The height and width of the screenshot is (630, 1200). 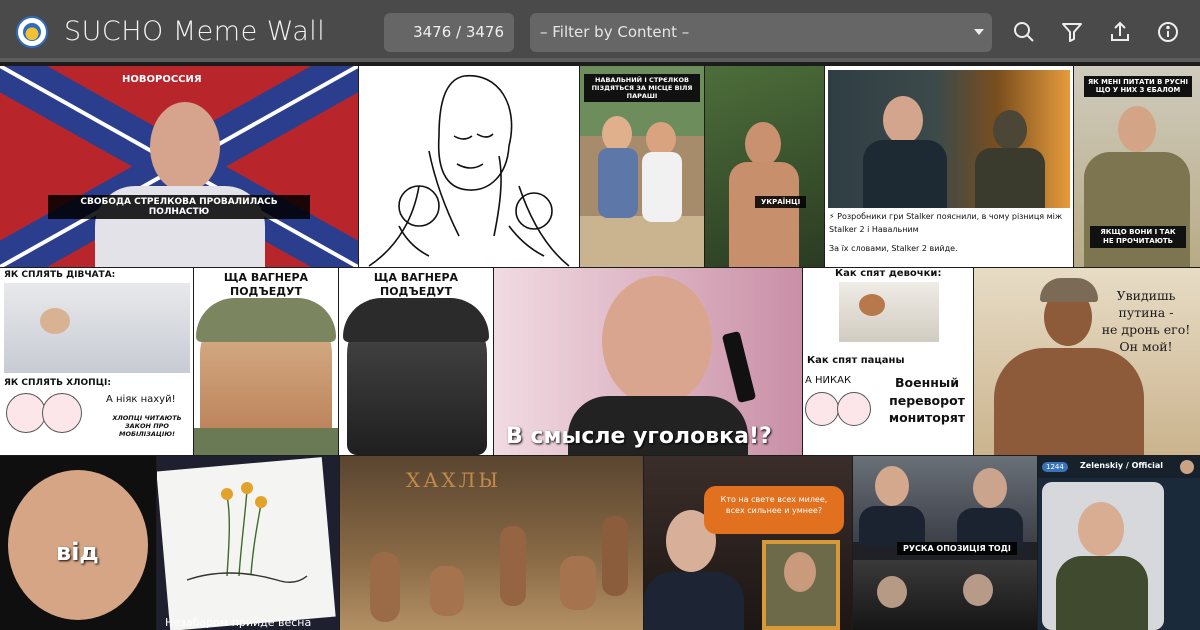 I want to click on zaluzhny-face, so click(x=800, y=572).